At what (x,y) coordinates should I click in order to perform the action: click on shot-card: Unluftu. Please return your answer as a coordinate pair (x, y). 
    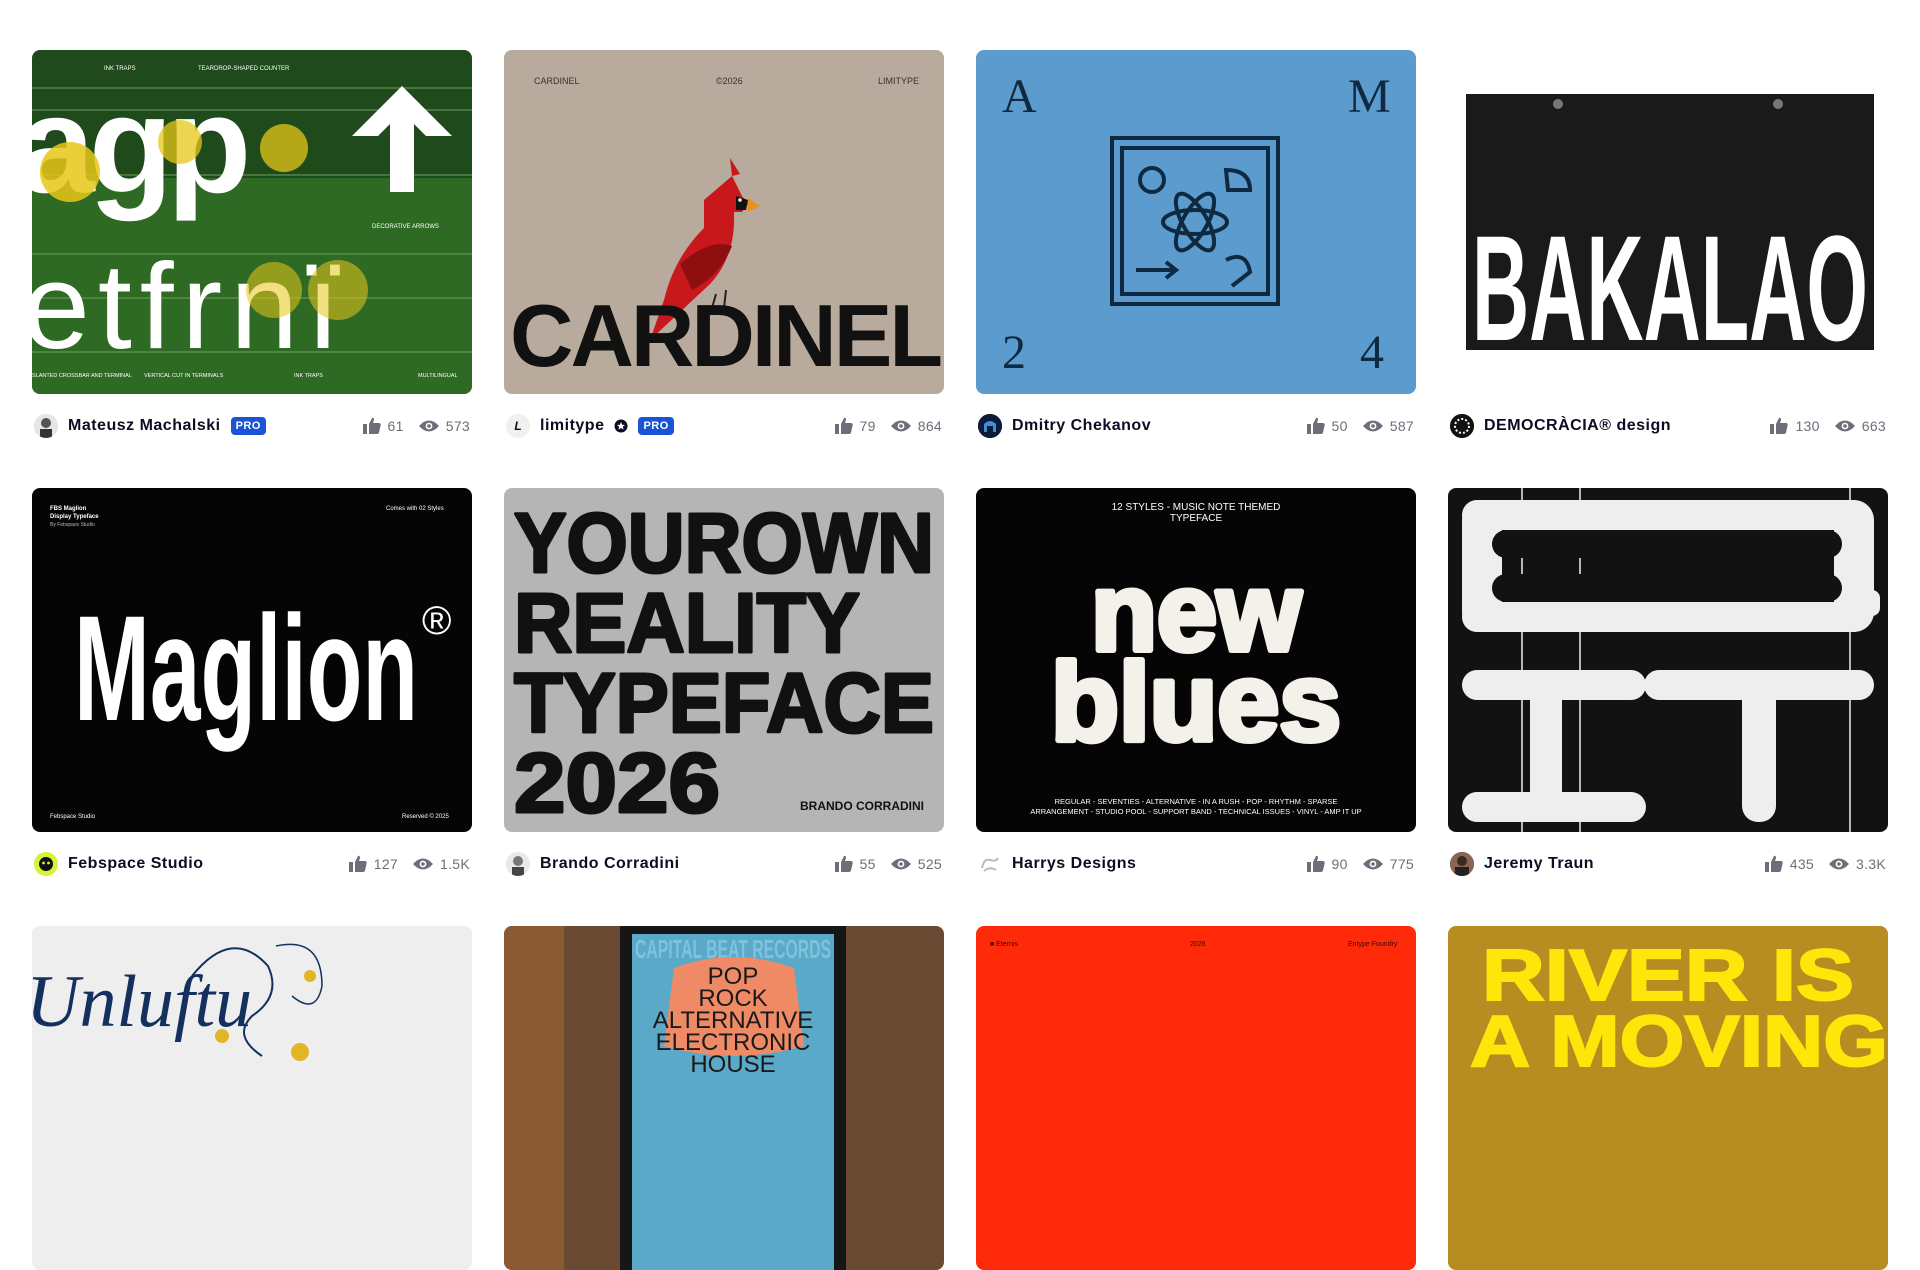
    Looking at the image, I should click on (252, 1098).